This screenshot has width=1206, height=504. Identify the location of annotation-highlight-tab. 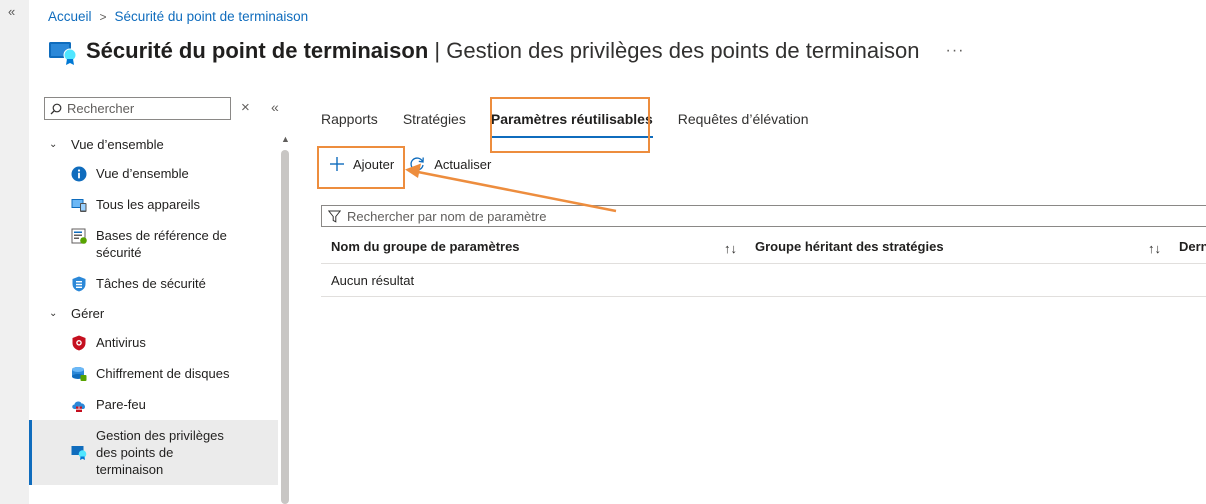
(570, 125).